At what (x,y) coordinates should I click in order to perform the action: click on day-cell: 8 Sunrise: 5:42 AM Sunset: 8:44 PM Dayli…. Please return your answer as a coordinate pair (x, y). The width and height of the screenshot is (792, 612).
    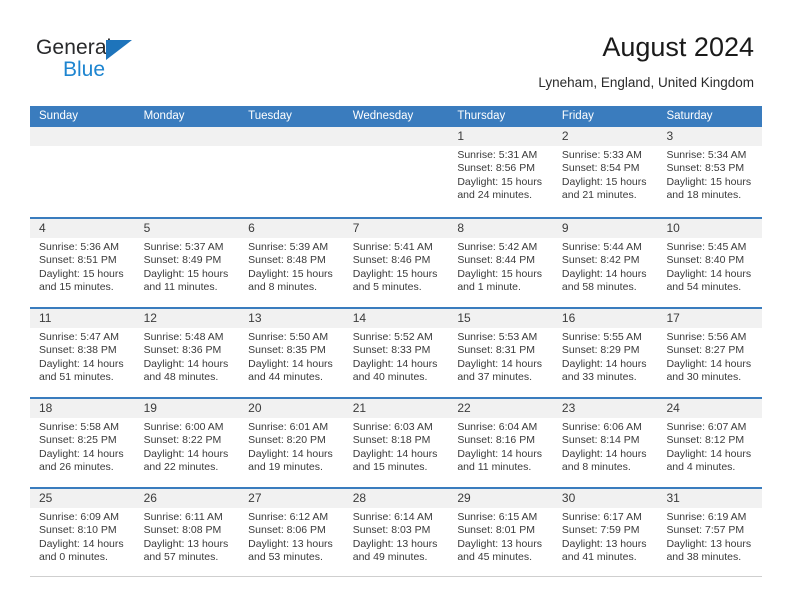
    Looking at the image, I should click on (500, 263).